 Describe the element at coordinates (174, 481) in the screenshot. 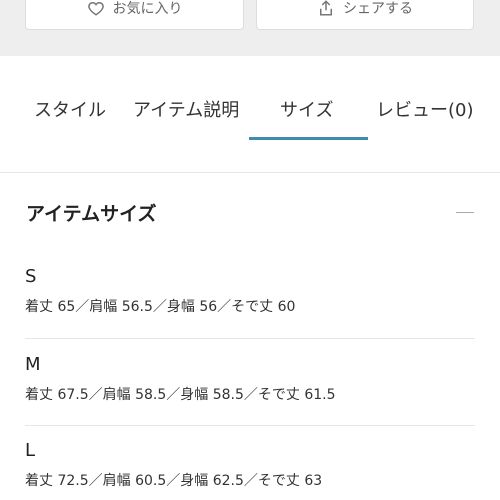

I see `size-detail: 着丈 72.5／肩幅 60.5／身幅 62.5／そで丈 63` at that location.